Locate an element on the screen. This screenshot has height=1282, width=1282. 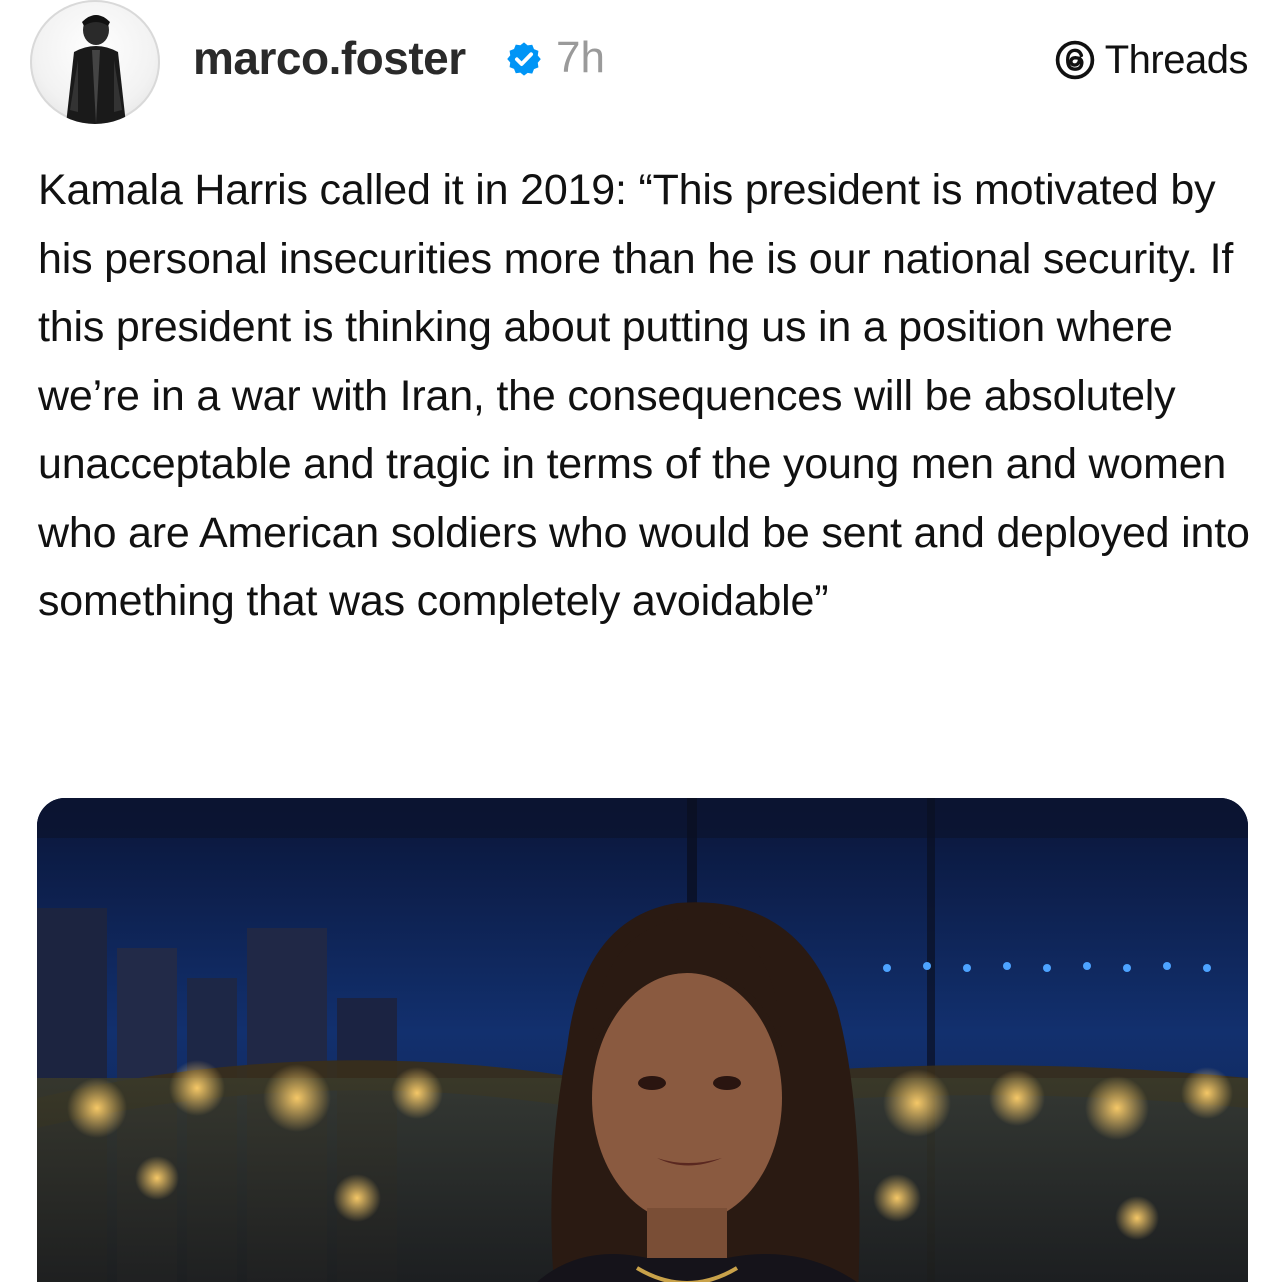
threads-brand: Threads is located at coordinates (1151, 60).